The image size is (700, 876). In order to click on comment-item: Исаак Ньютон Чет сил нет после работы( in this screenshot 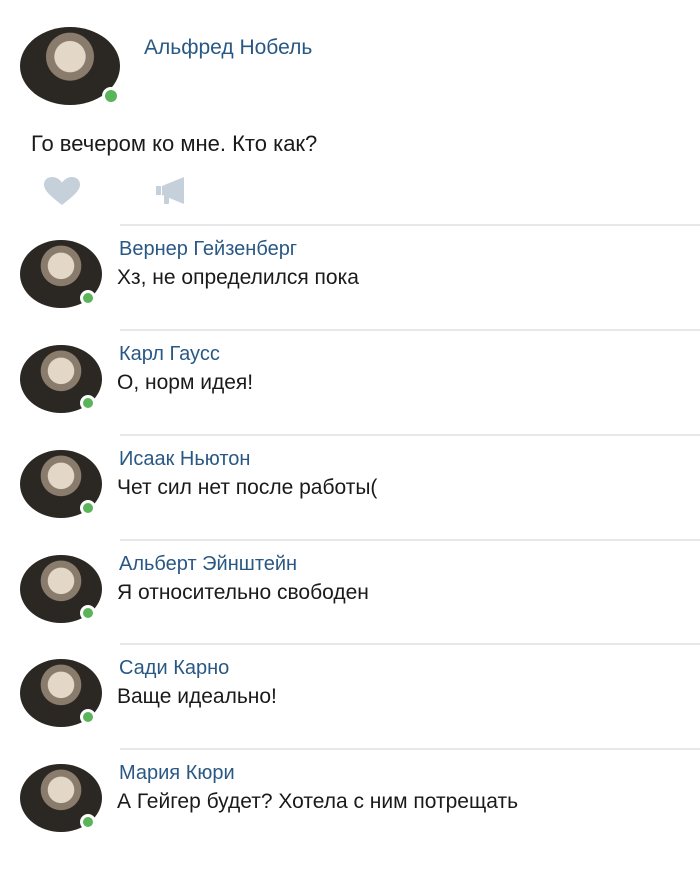, I will do `click(350, 486)`.